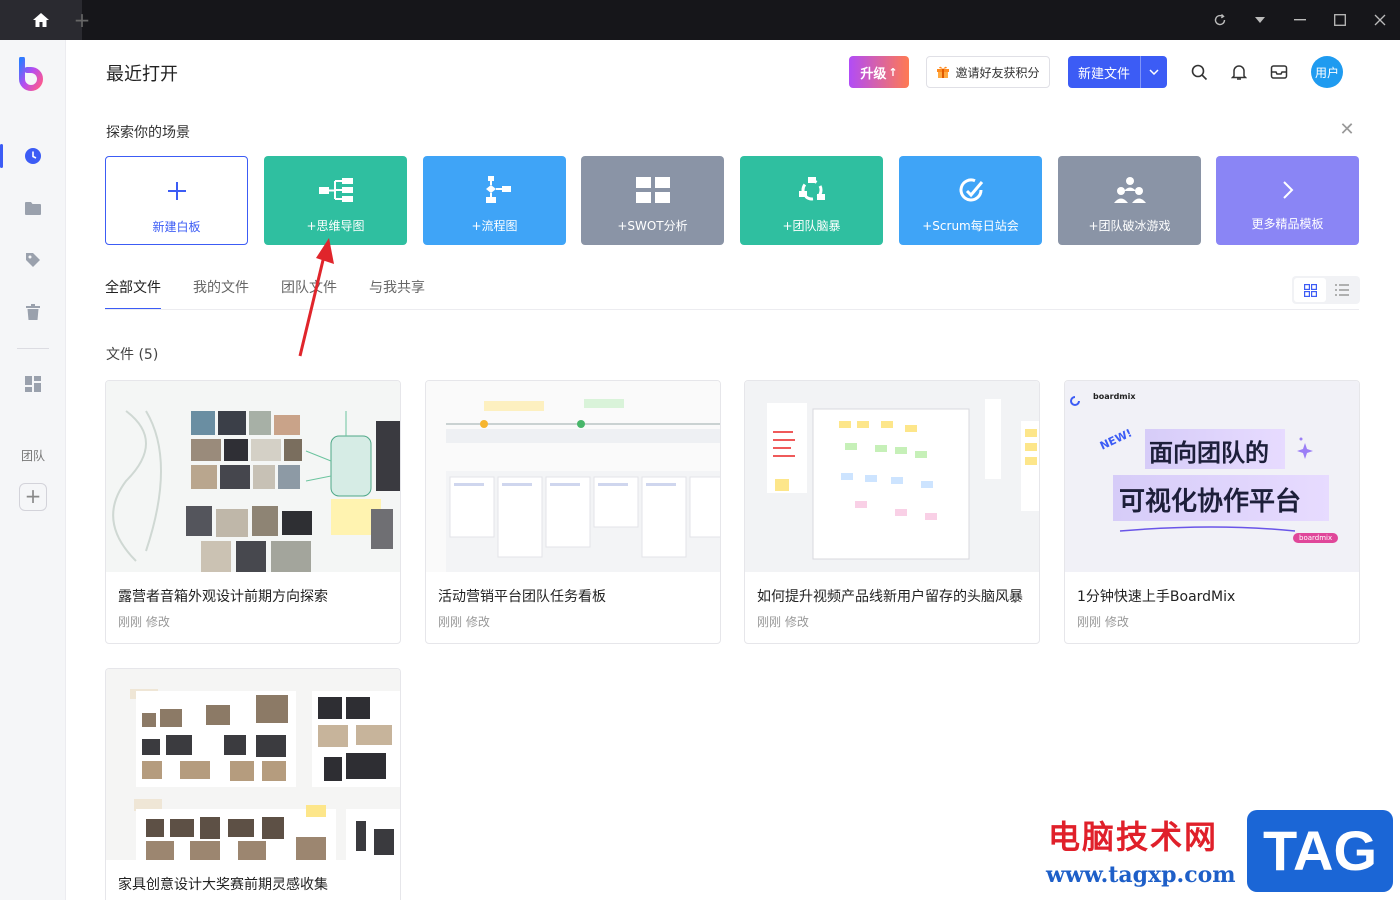  Describe the element at coordinates (397, 293) in the screenshot. I see `tab-shared-with-me: 与我共享` at that location.